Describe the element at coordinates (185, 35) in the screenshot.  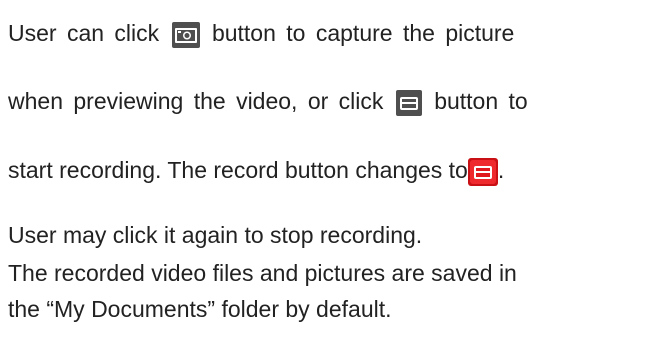
I see `camera-capture-icon` at that location.